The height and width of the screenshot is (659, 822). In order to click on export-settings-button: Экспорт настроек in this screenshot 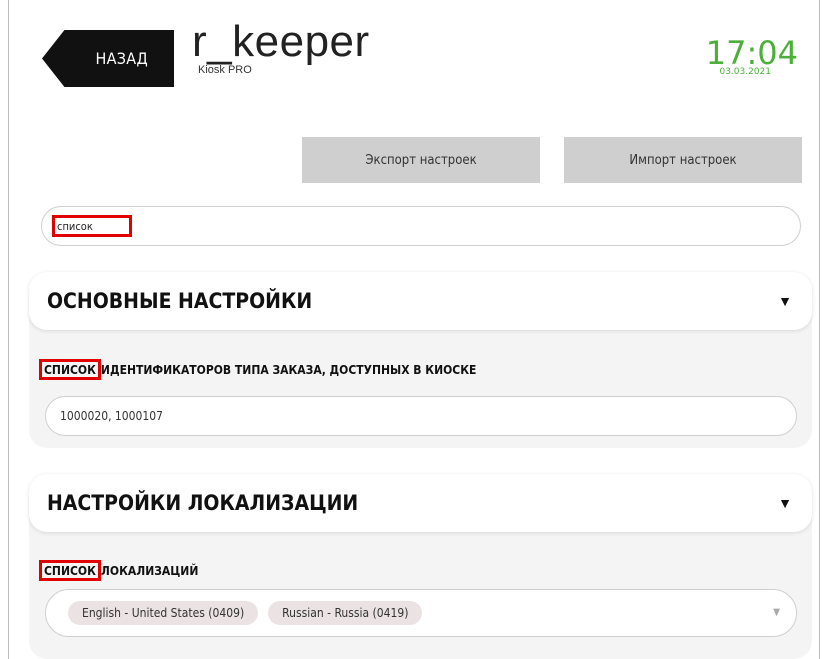, I will do `click(421, 160)`.